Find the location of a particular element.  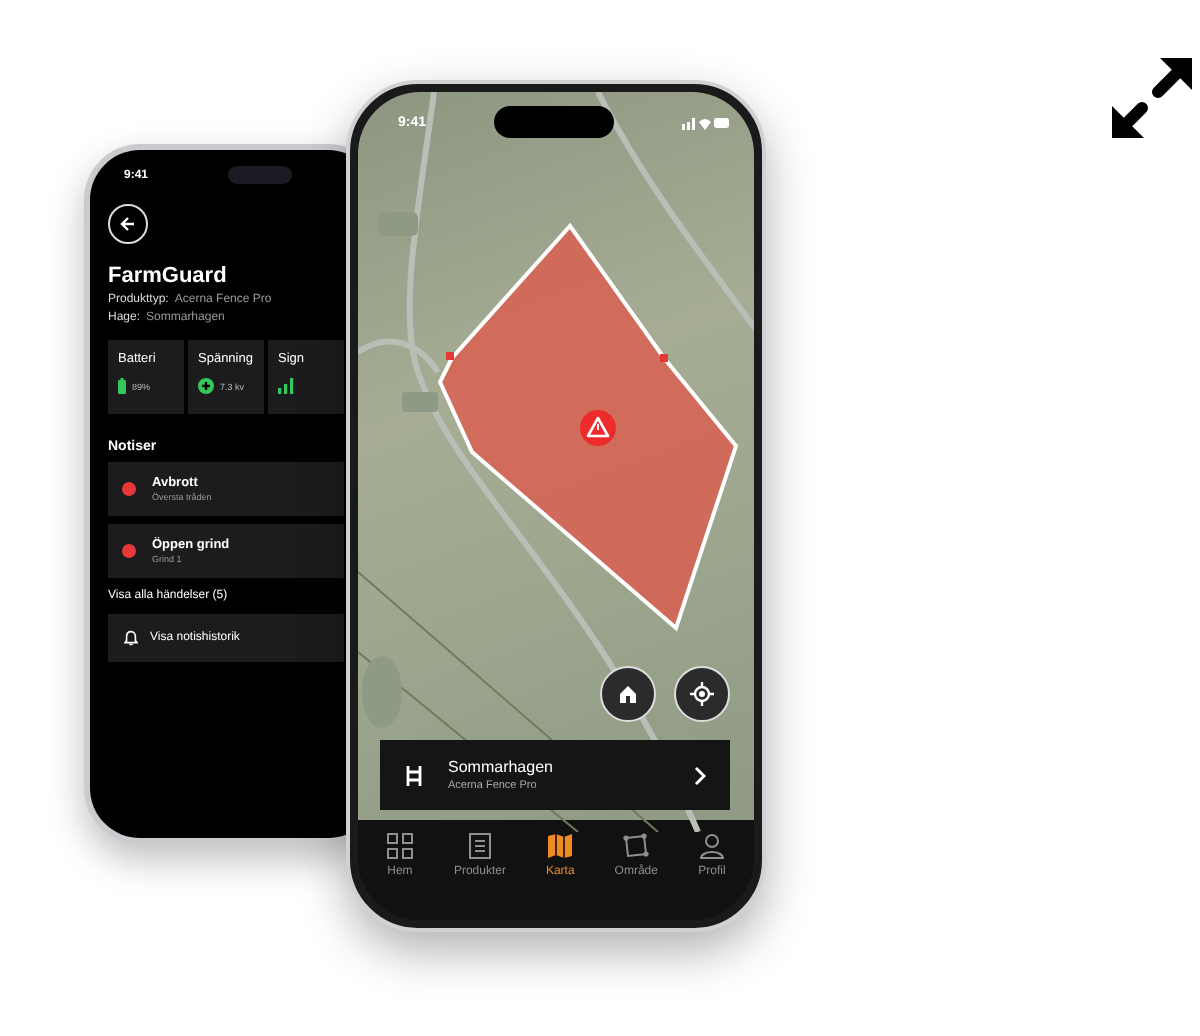

device-title: FarmGuard is located at coordinates (167, 276).